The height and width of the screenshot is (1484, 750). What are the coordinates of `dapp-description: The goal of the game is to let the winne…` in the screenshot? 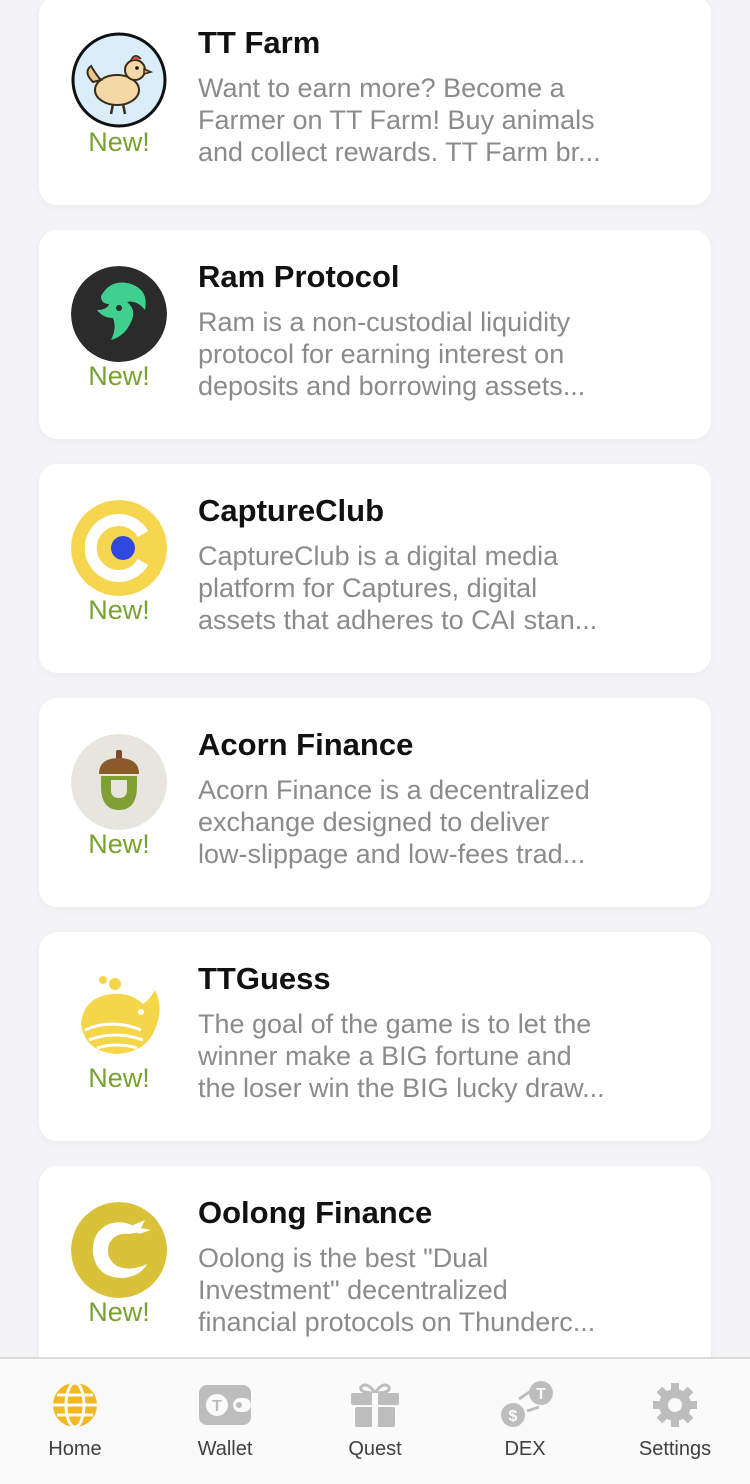 It's located at (401, 1056).